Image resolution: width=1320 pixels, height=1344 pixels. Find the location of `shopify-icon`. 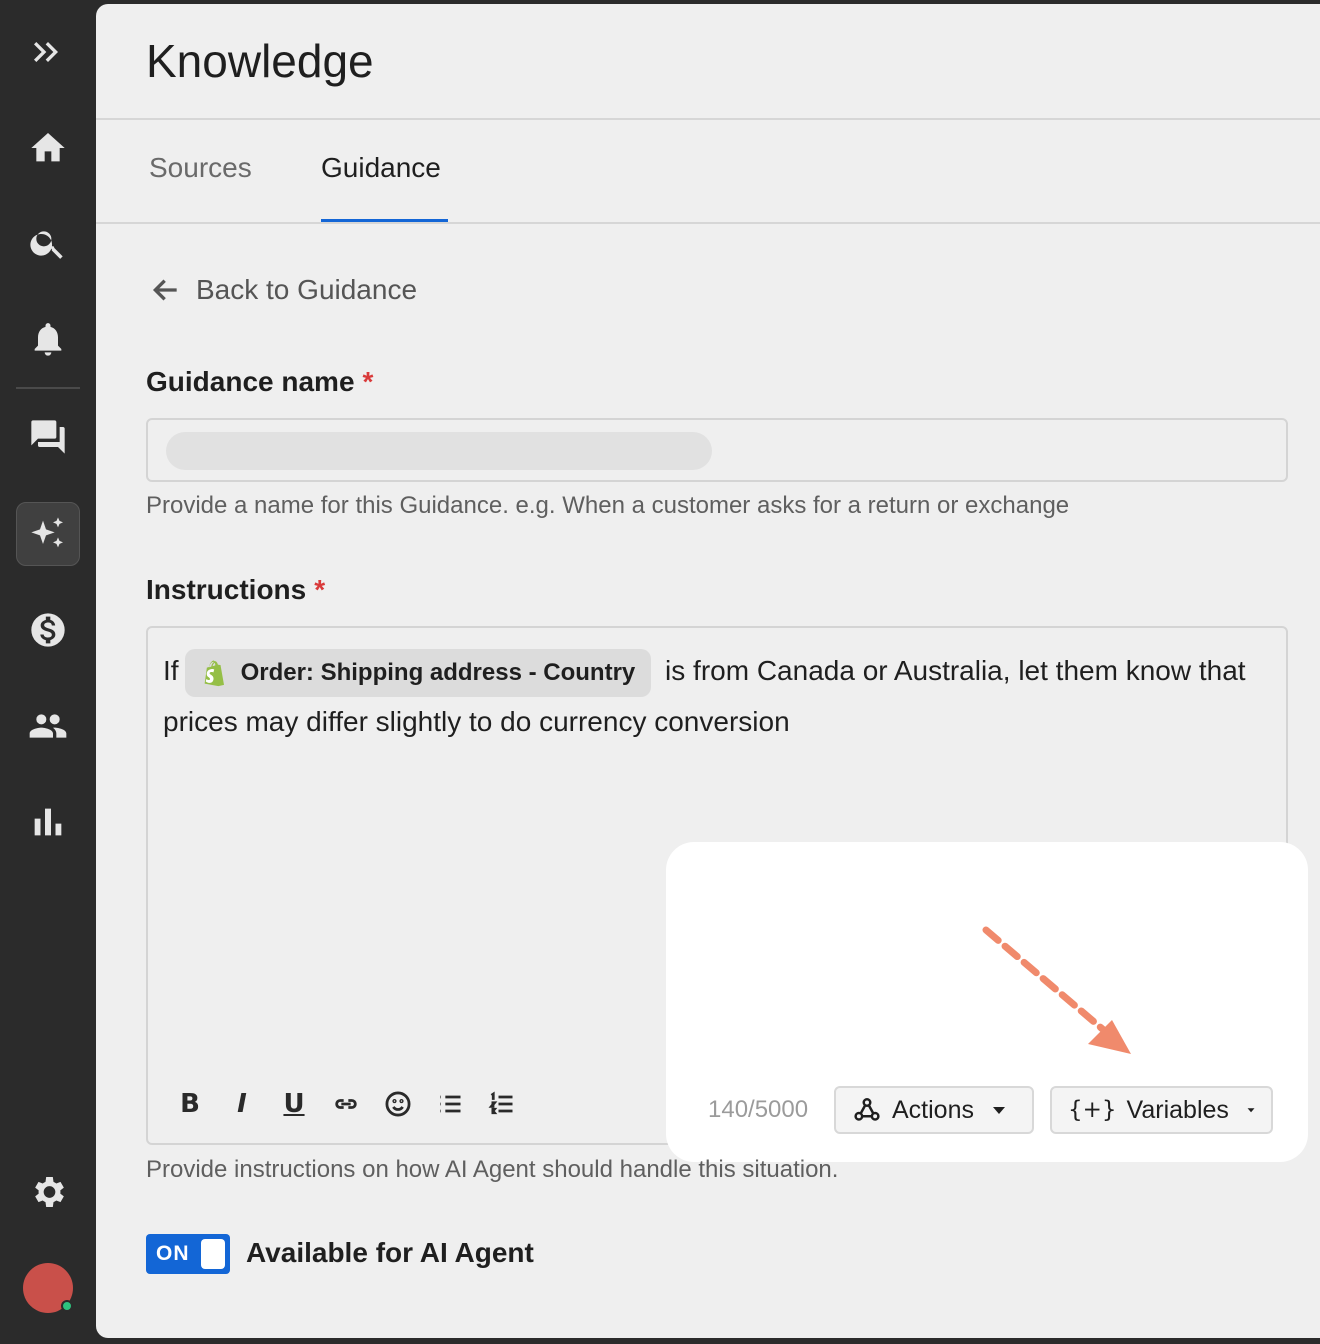

shopify-icon is located at coordinates (214, 673).